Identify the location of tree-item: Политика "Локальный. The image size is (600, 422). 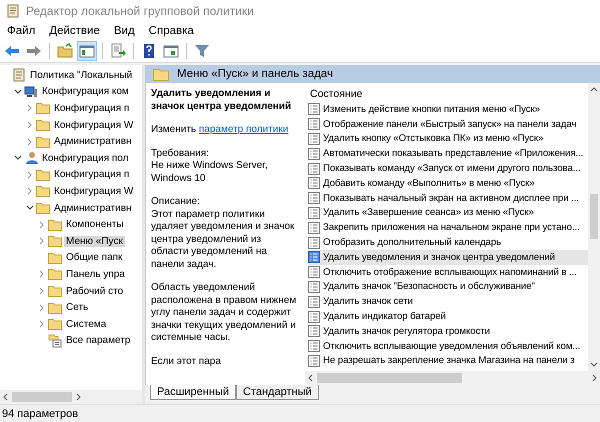
(81, 75).